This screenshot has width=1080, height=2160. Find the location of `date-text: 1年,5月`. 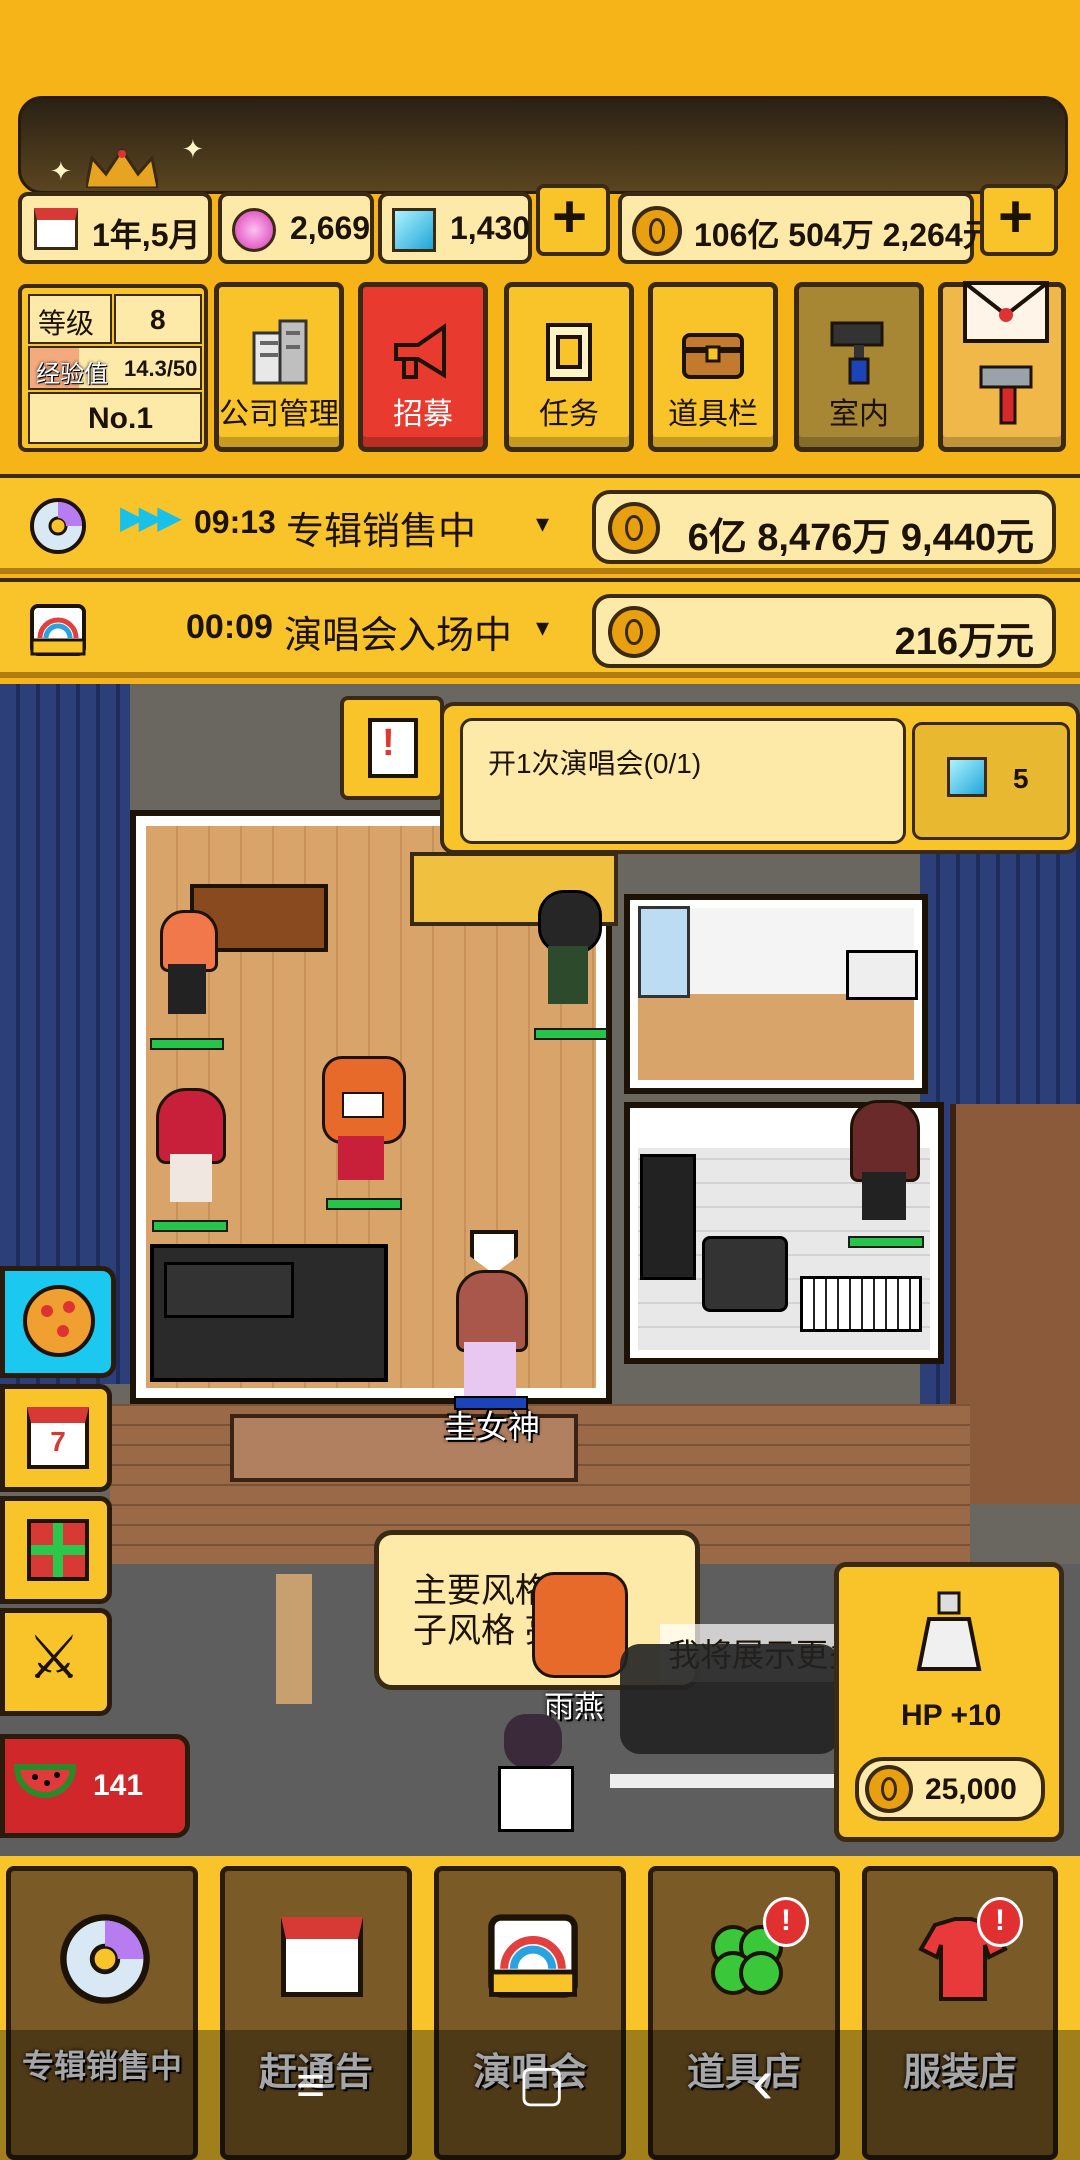

date-text: 1年,5月 is located at coordinates (146, 235).